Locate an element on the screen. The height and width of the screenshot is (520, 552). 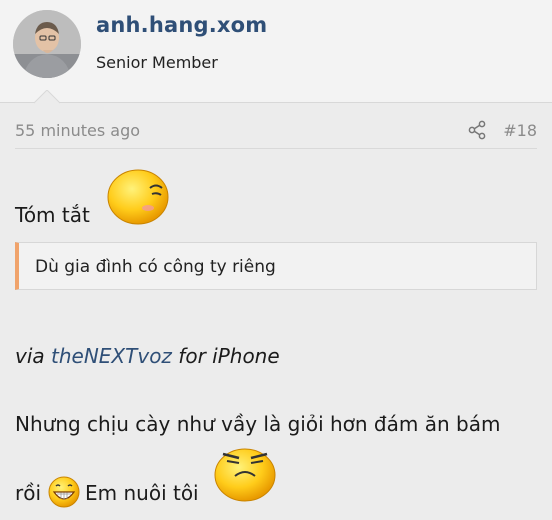
post-number: #18 is located at coordinates (520, 130).